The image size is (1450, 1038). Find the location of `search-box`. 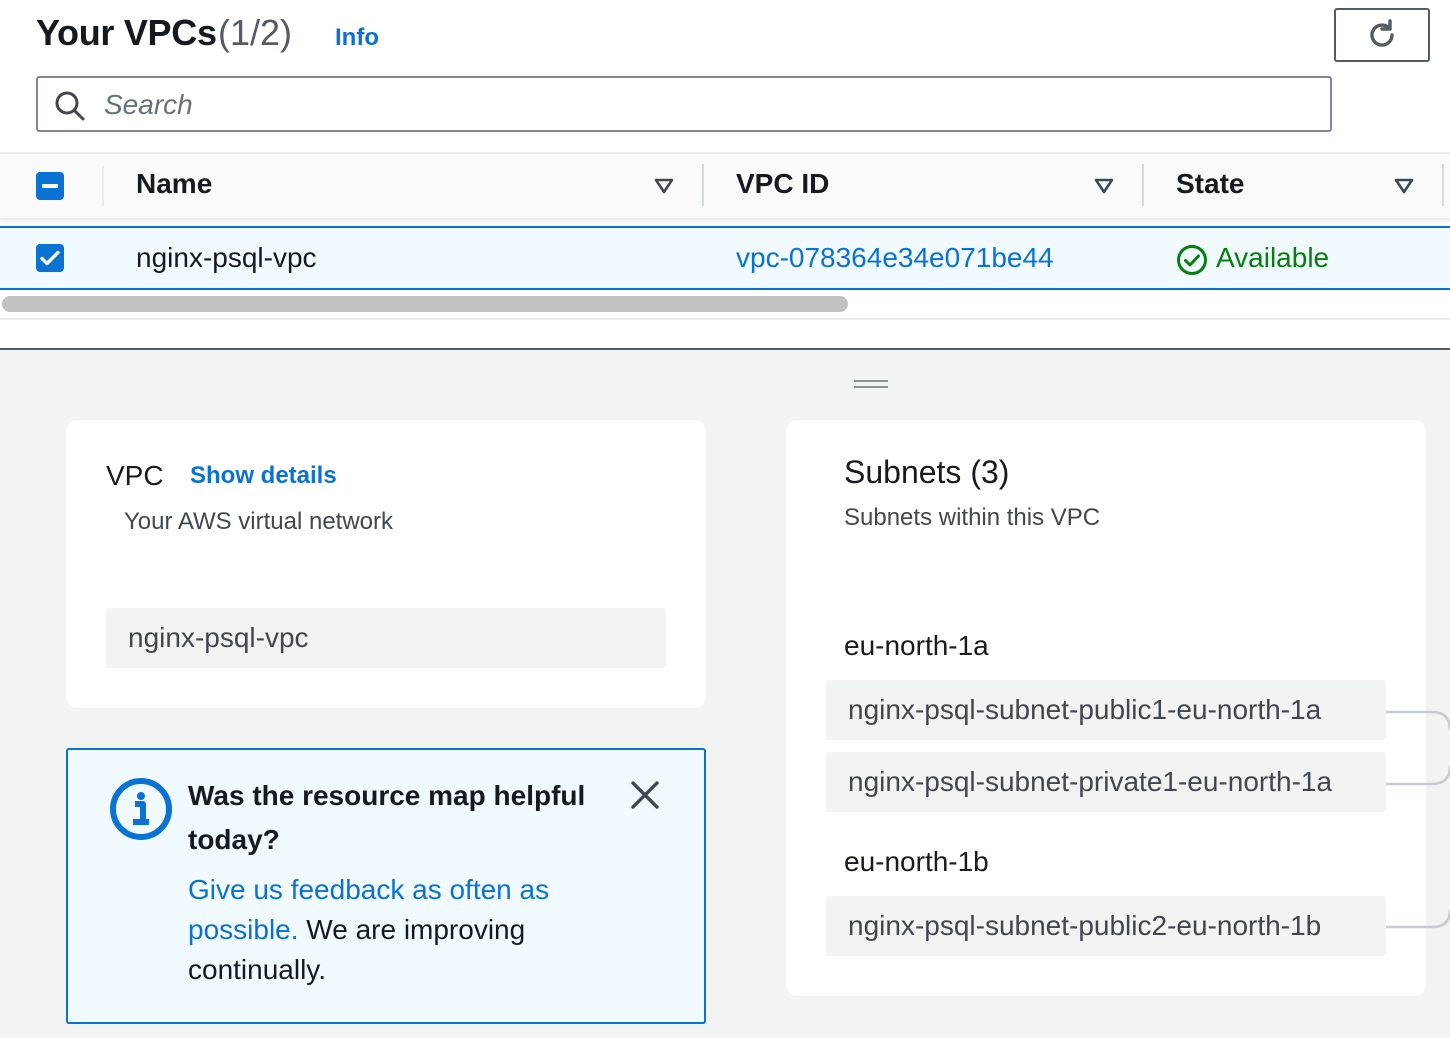

search-box is located at coordinates (684, 104).